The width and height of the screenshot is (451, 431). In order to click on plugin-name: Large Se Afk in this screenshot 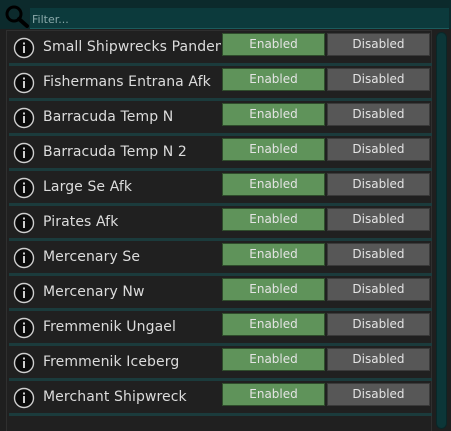, I will do `click(88, 187)`.